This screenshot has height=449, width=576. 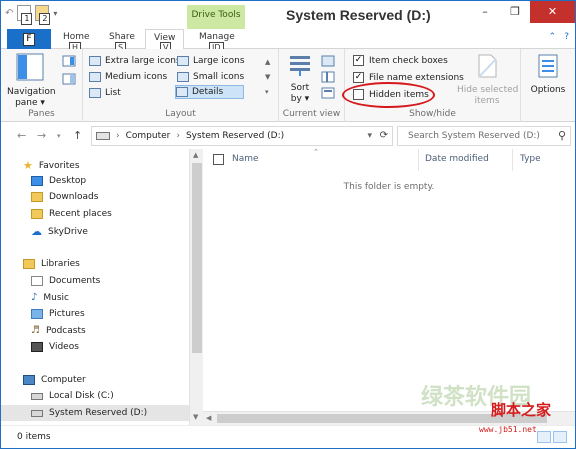 What do you see at coordinates (29, 39) in the screenshot?
I see `tab-file: F` at bounding box center [29, 39].